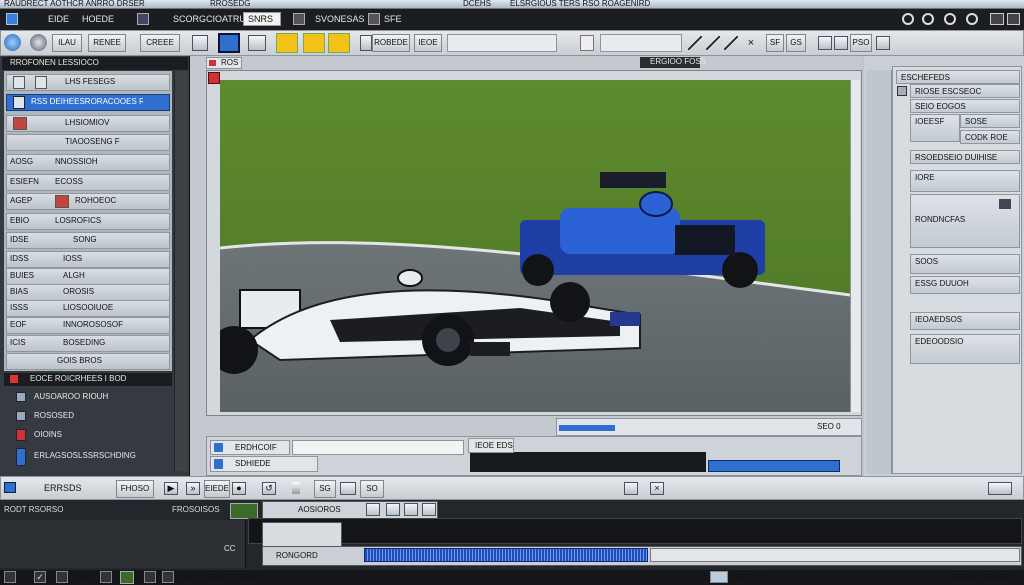 This screenshot has height=585, width=1024. Describe the element at coordinates (229, 43) in the screenshot. I see `select-icon` at that location.